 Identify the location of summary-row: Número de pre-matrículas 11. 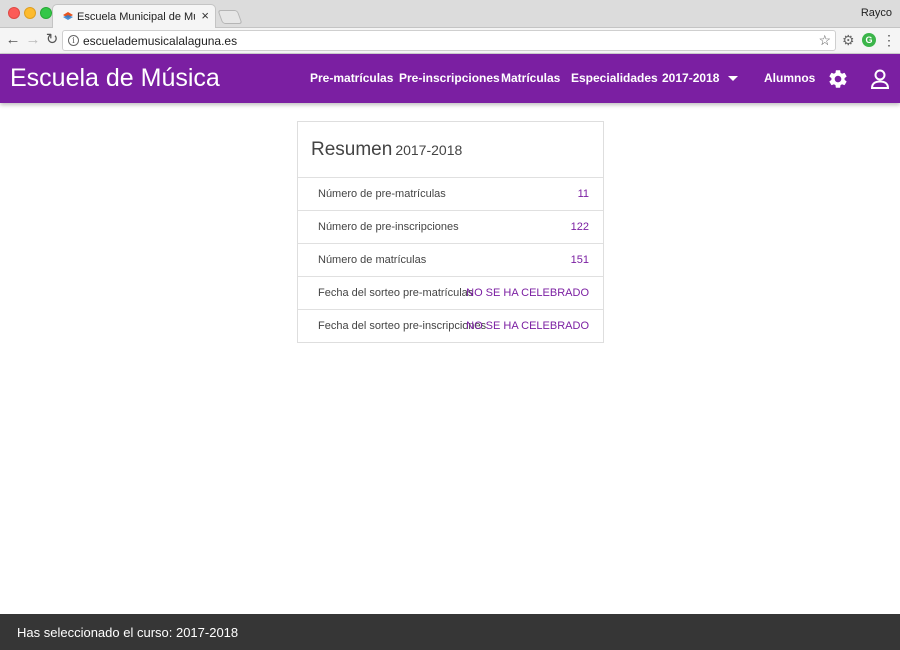
(450, 194).